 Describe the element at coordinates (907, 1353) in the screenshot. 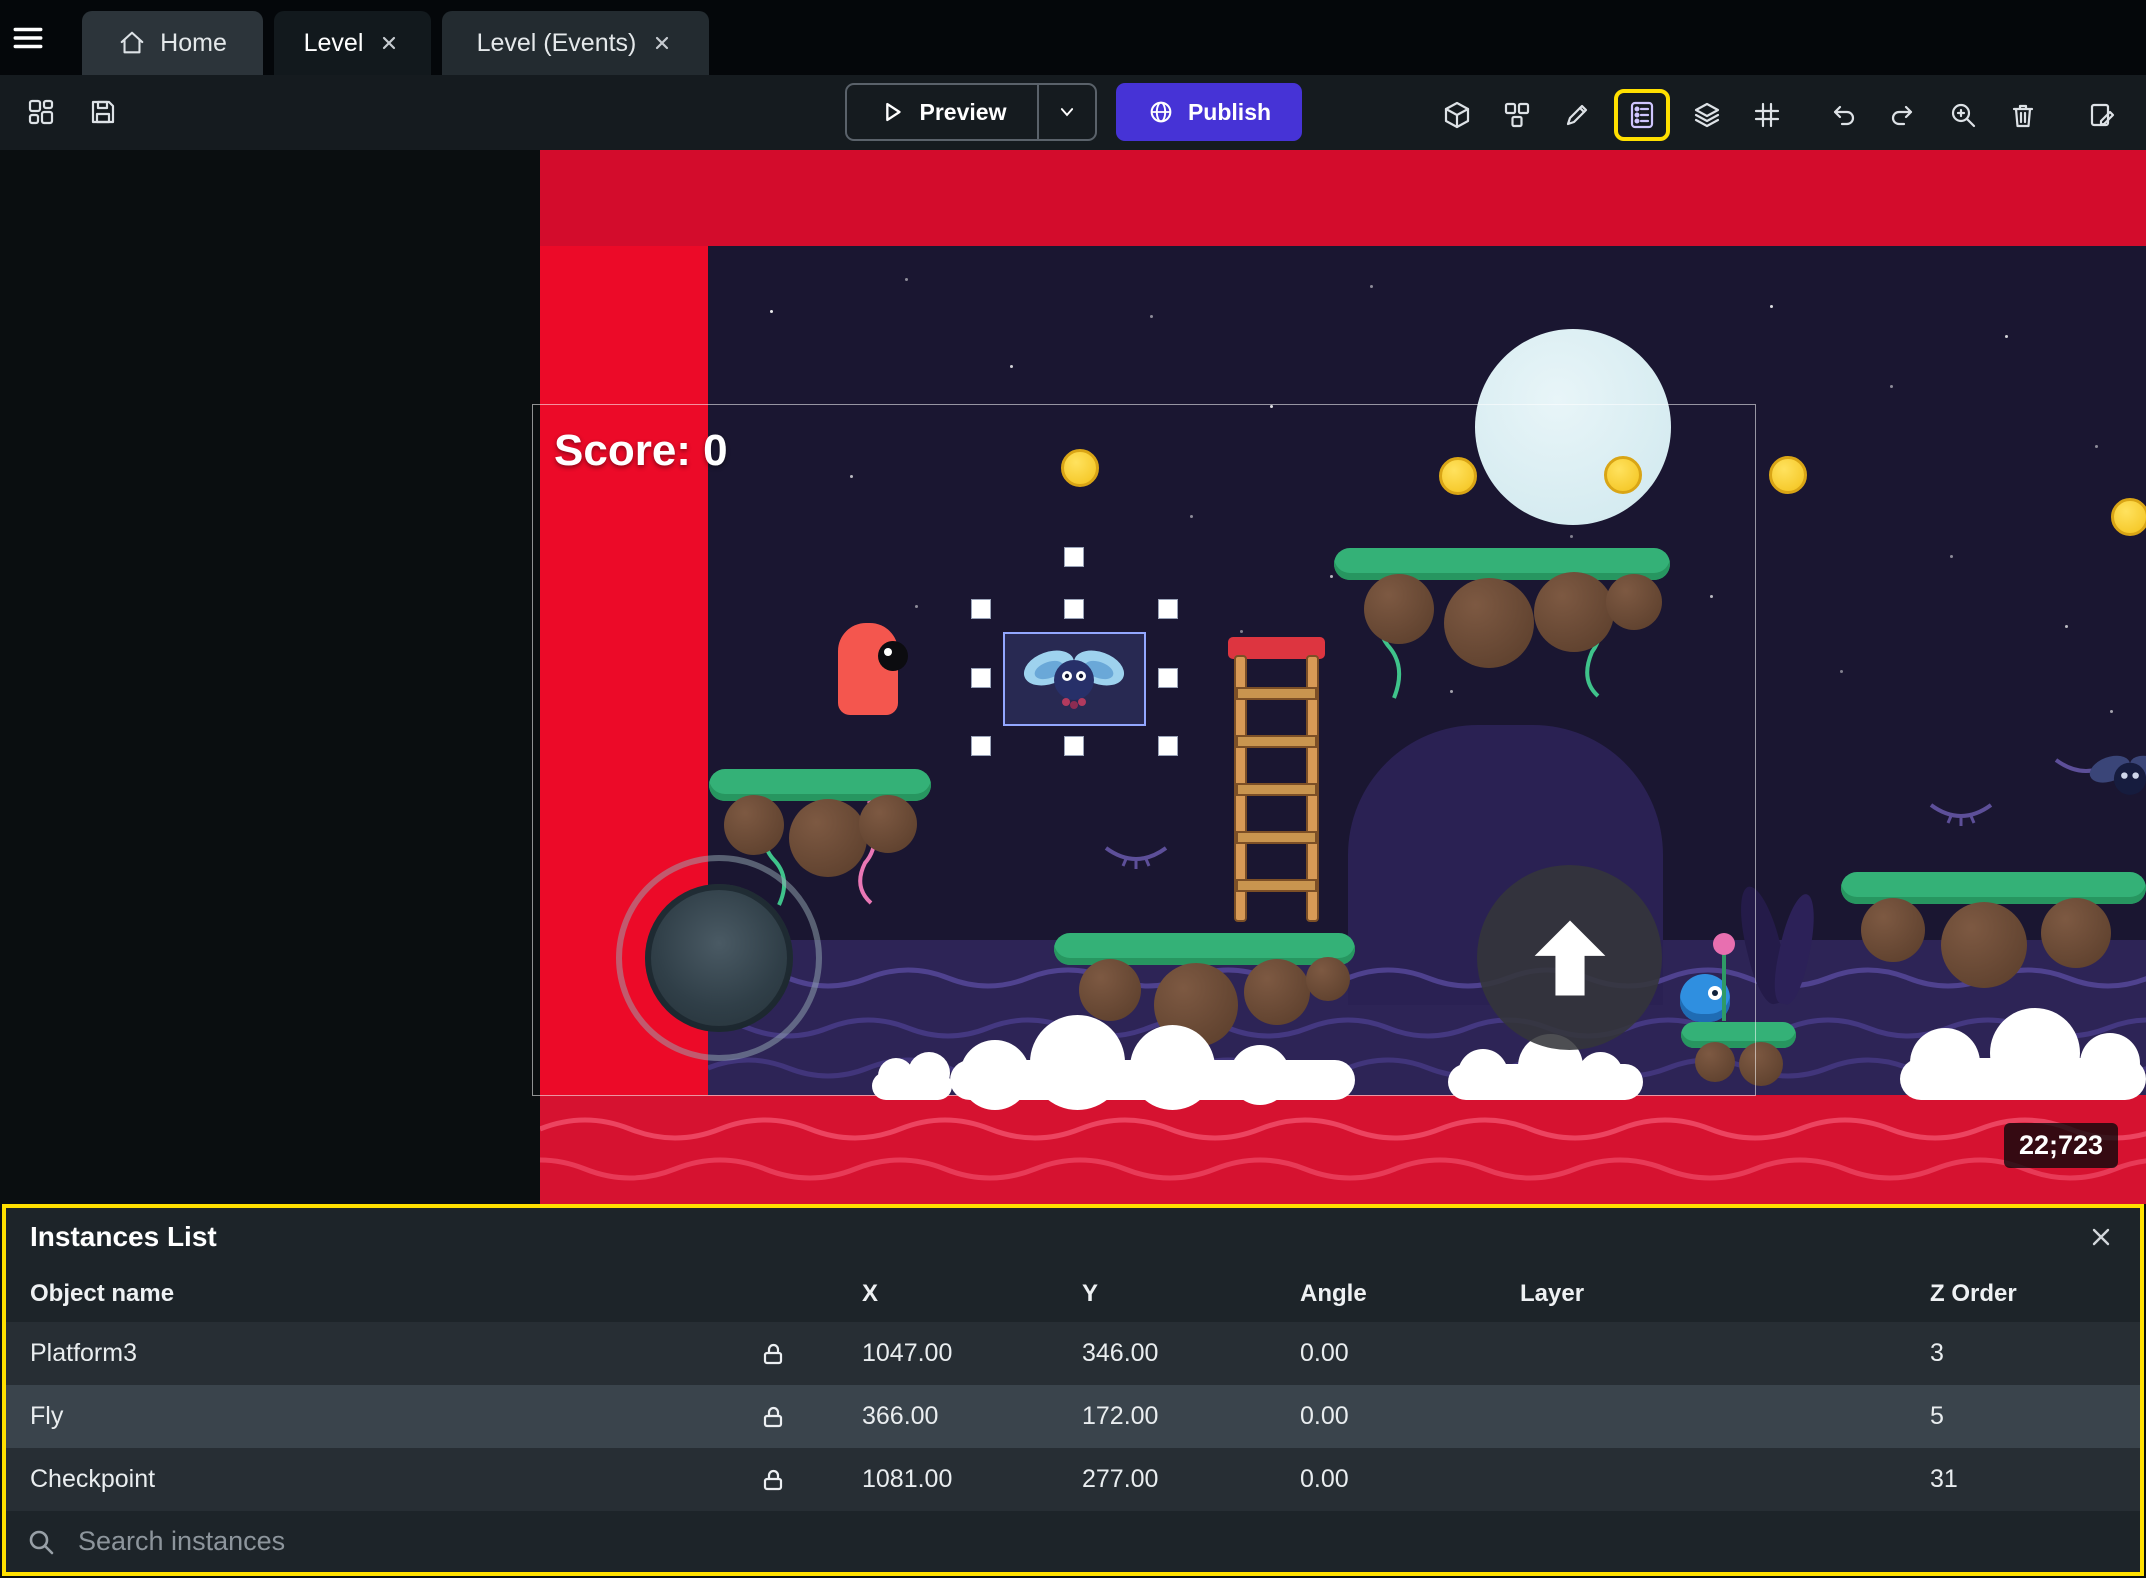

I see `instance-x: 1047.00` at that location.